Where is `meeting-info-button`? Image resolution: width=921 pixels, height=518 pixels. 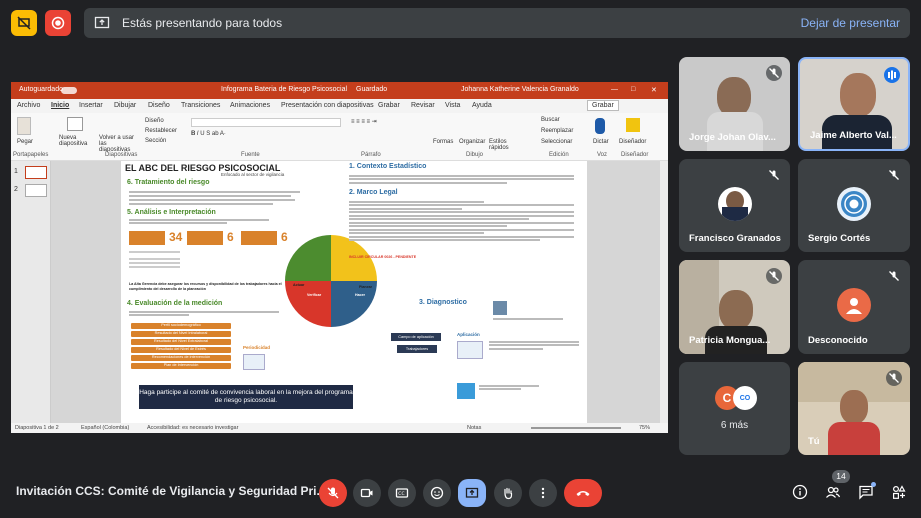 meeting-info-button is located at coordinates (800, 492).